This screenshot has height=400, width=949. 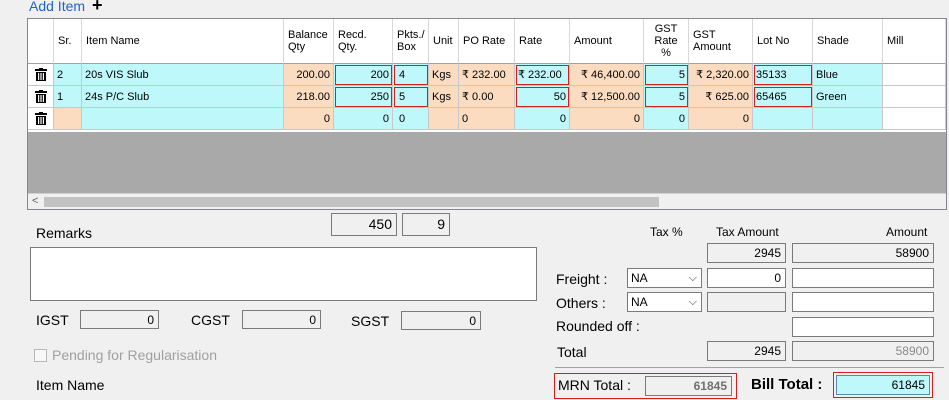 I want to click on header-rate: Rate, so click(x=542, y=41).